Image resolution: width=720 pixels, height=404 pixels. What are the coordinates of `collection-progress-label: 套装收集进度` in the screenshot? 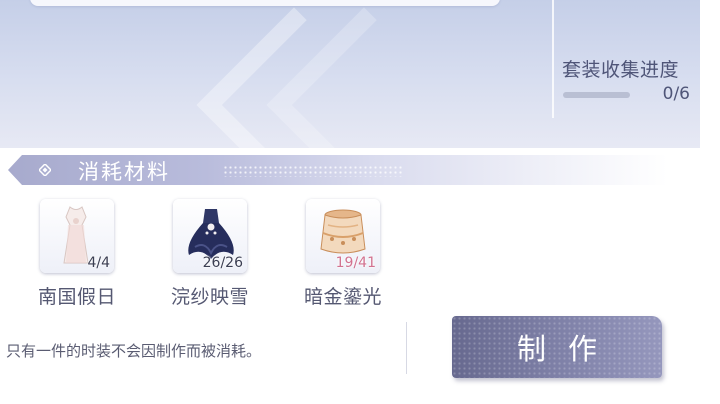 It's located at (621, 70).